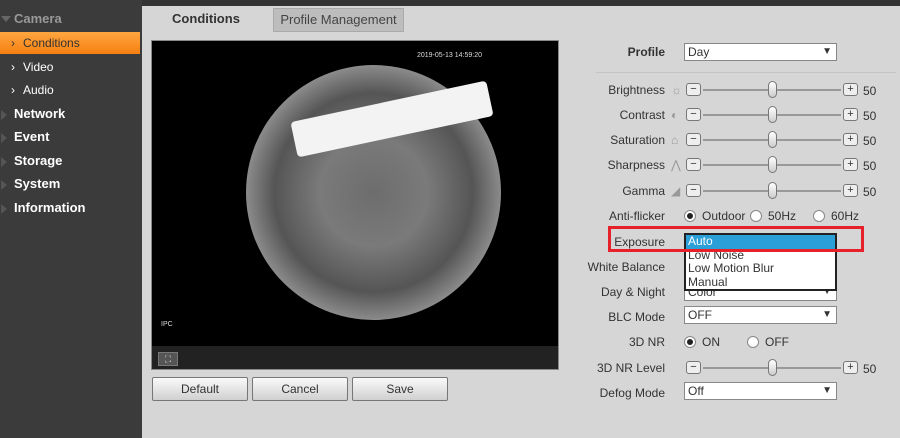 The image size is (900, 438). I want to click on blc-mode-select: OFF ▼, so click(760, 315).